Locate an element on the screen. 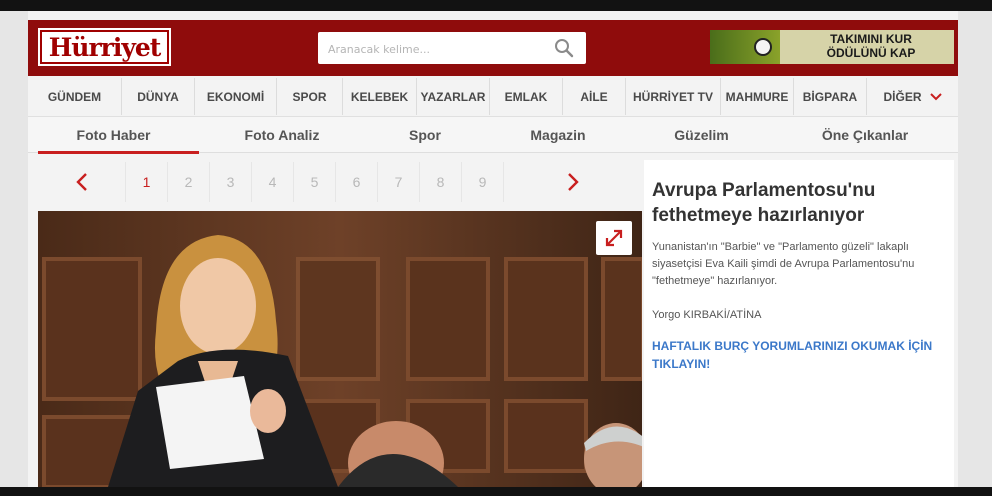 The image size is (992, 496). tab-foto-analiz: Foto Analiz is located at coordinates (282, 135).